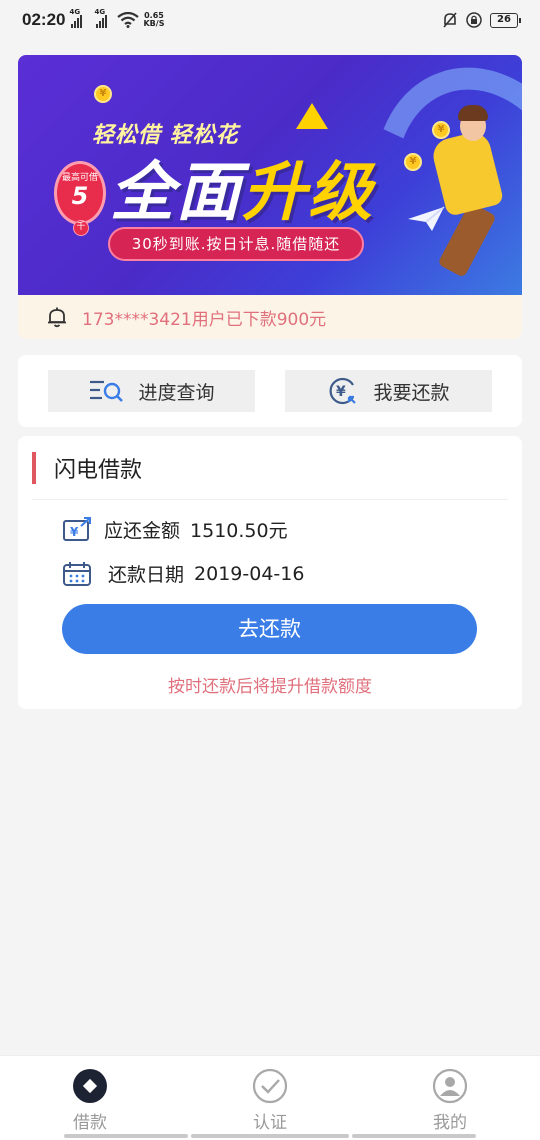  What do you see at coordinates (98, 470) in the screenshot?
I see `loan-title: 闪电借款` at bounding box center [98, 470].